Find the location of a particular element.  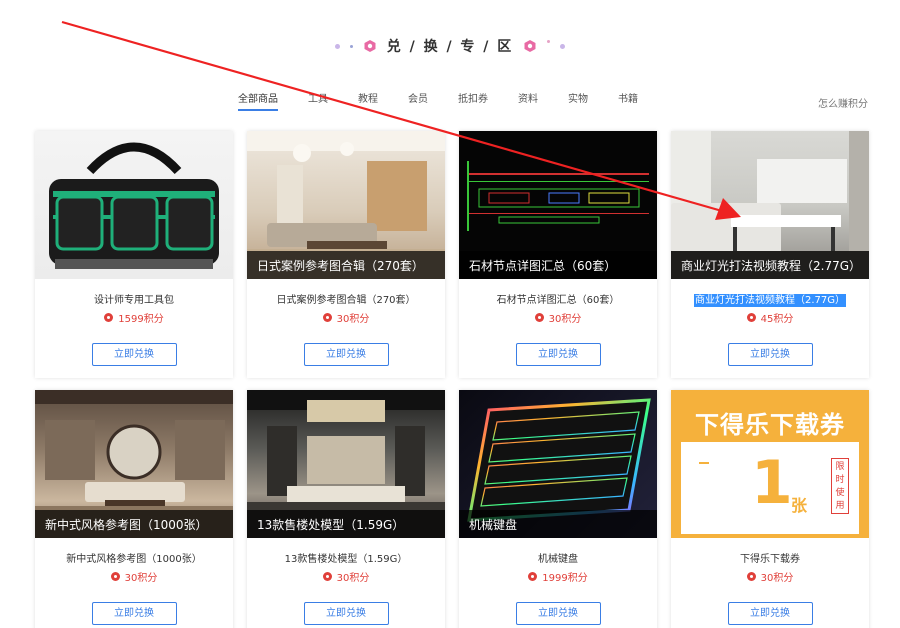

product-image-lighting-tutorial: 商业灯光打法视频教程（2.77G） is located at coordinates (770, 205).